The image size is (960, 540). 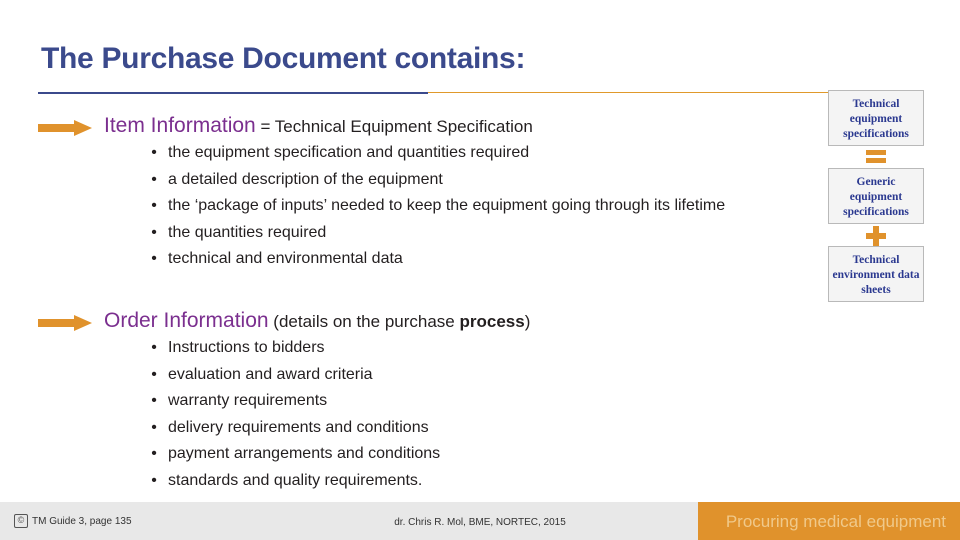 I want to click on diagram-box-technical-environment-data-sheets: Technical environment data sheets, so click(x=876, y=274).